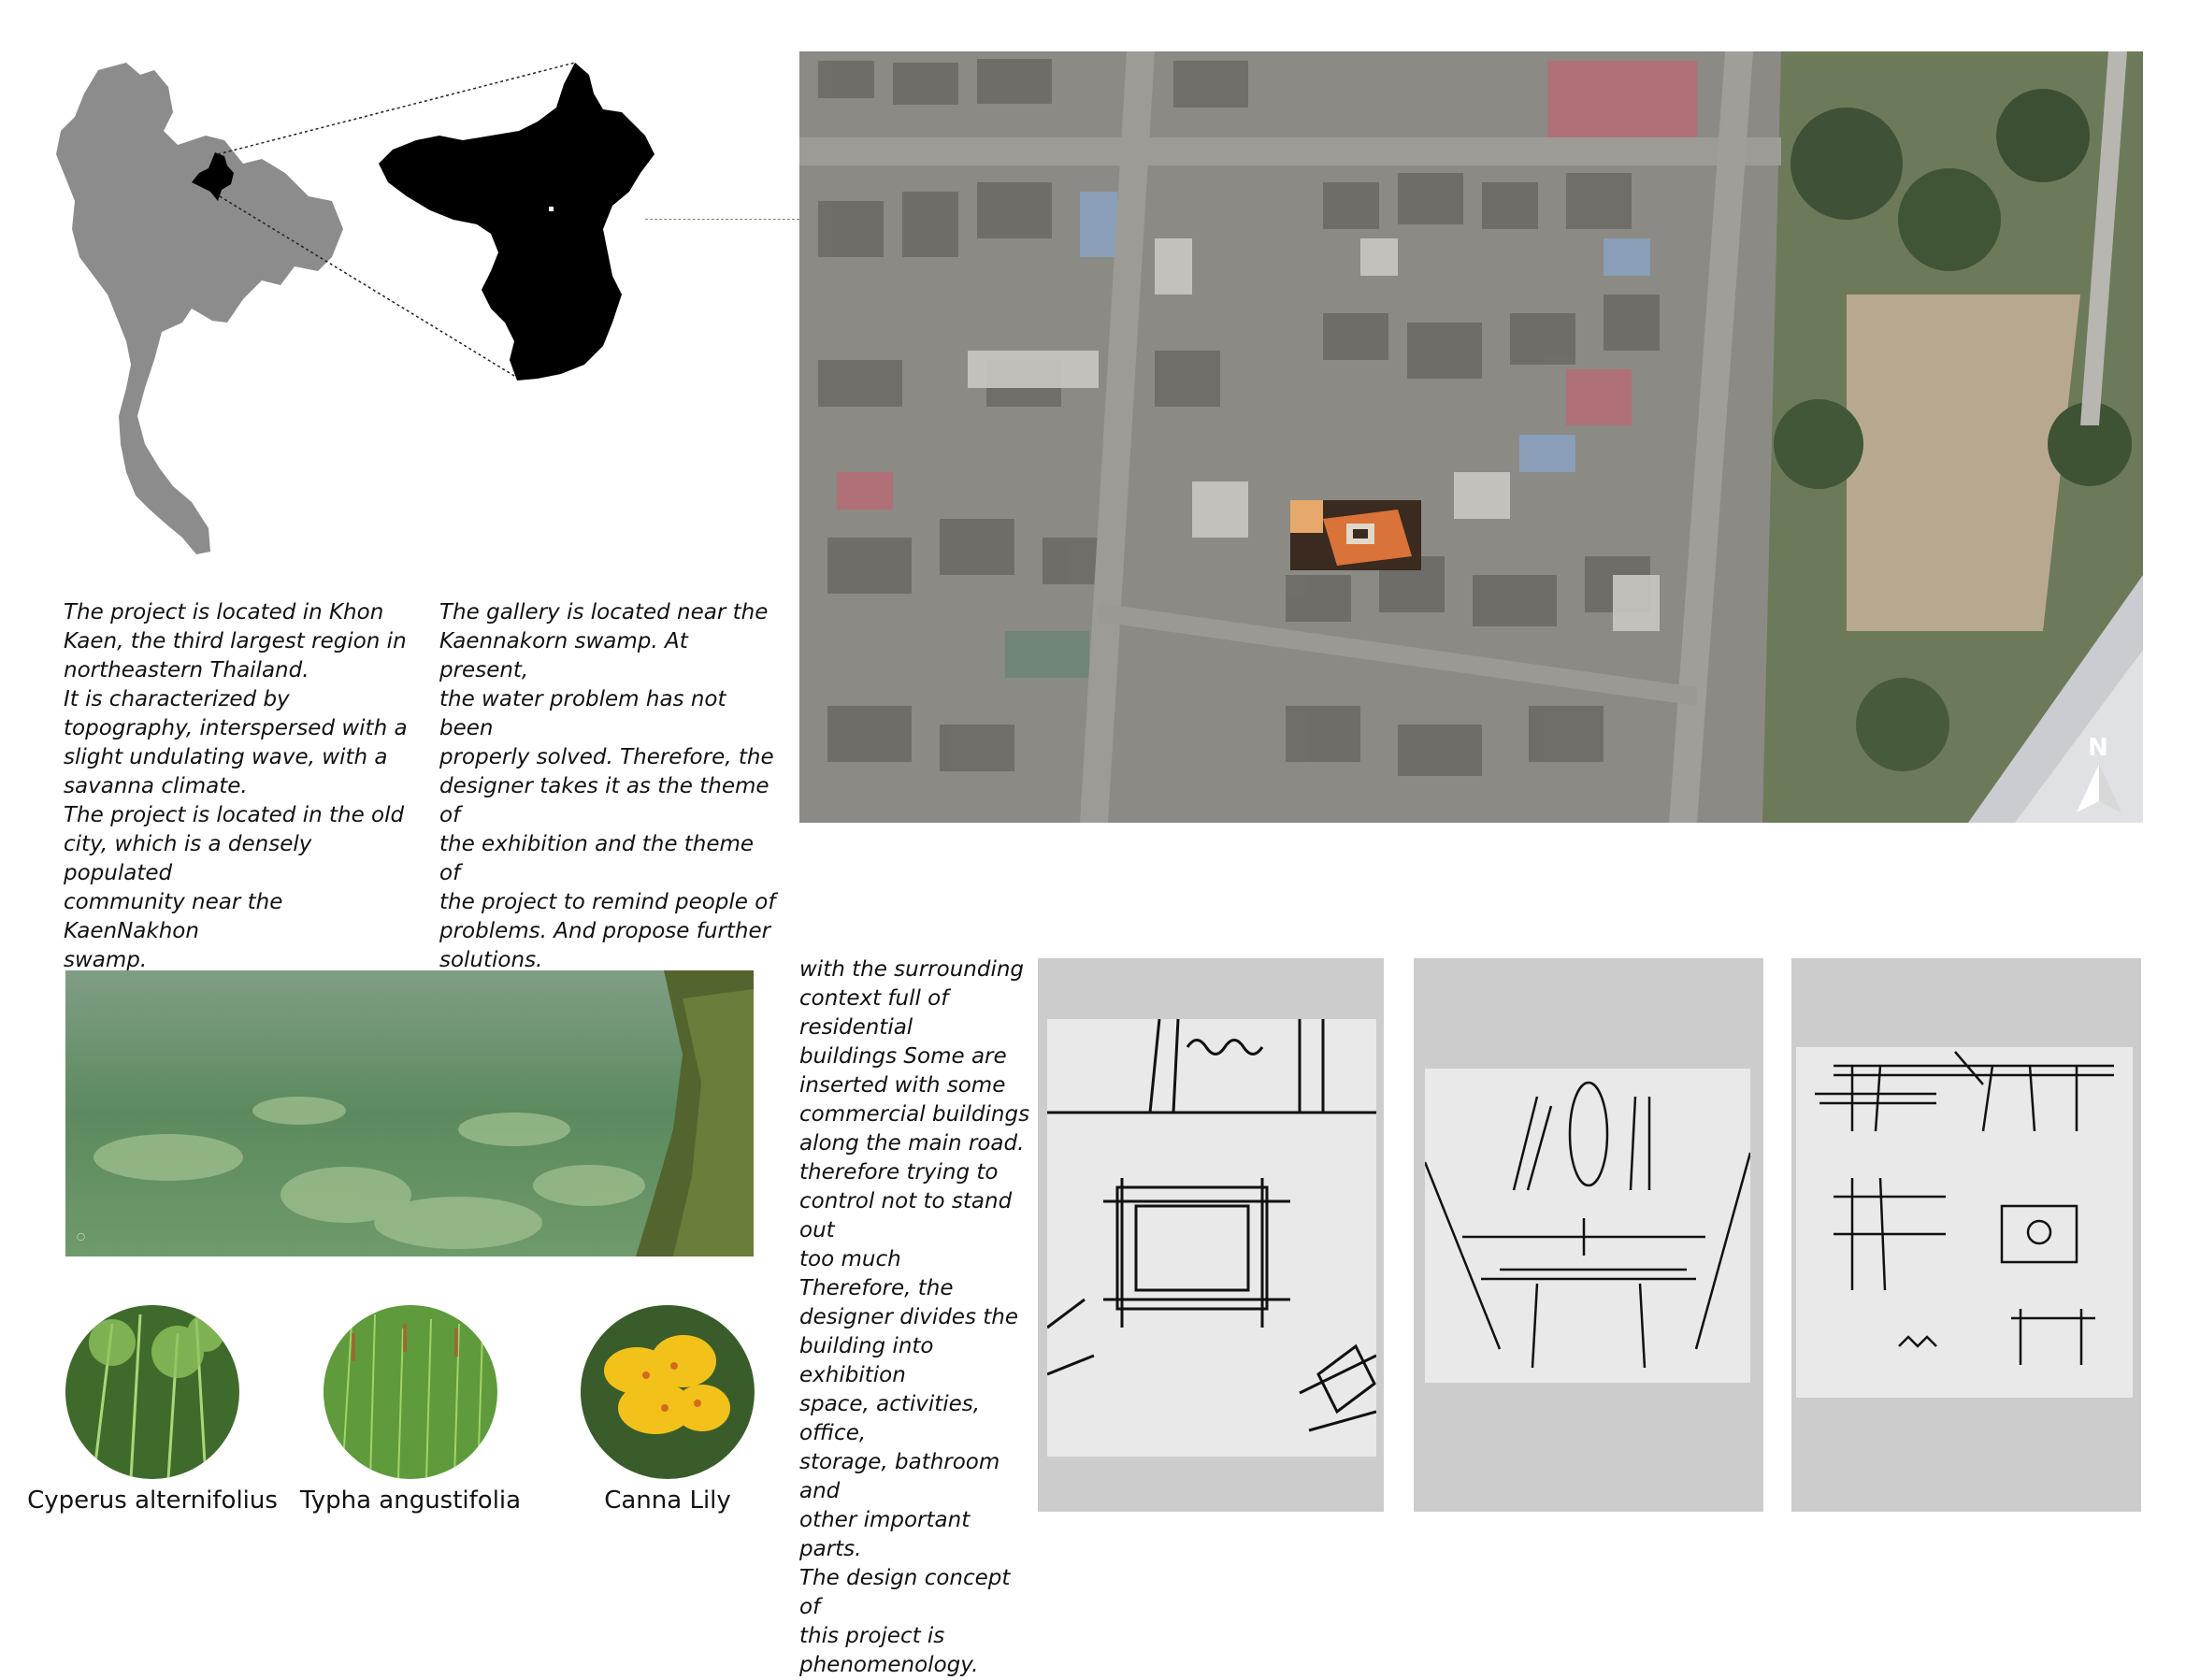 This screenshot has height=1680, width=2186. Describe the element at coordinates (668, 1392) in the screenshot. I see `yellow-canna-flower-photo` at that location.